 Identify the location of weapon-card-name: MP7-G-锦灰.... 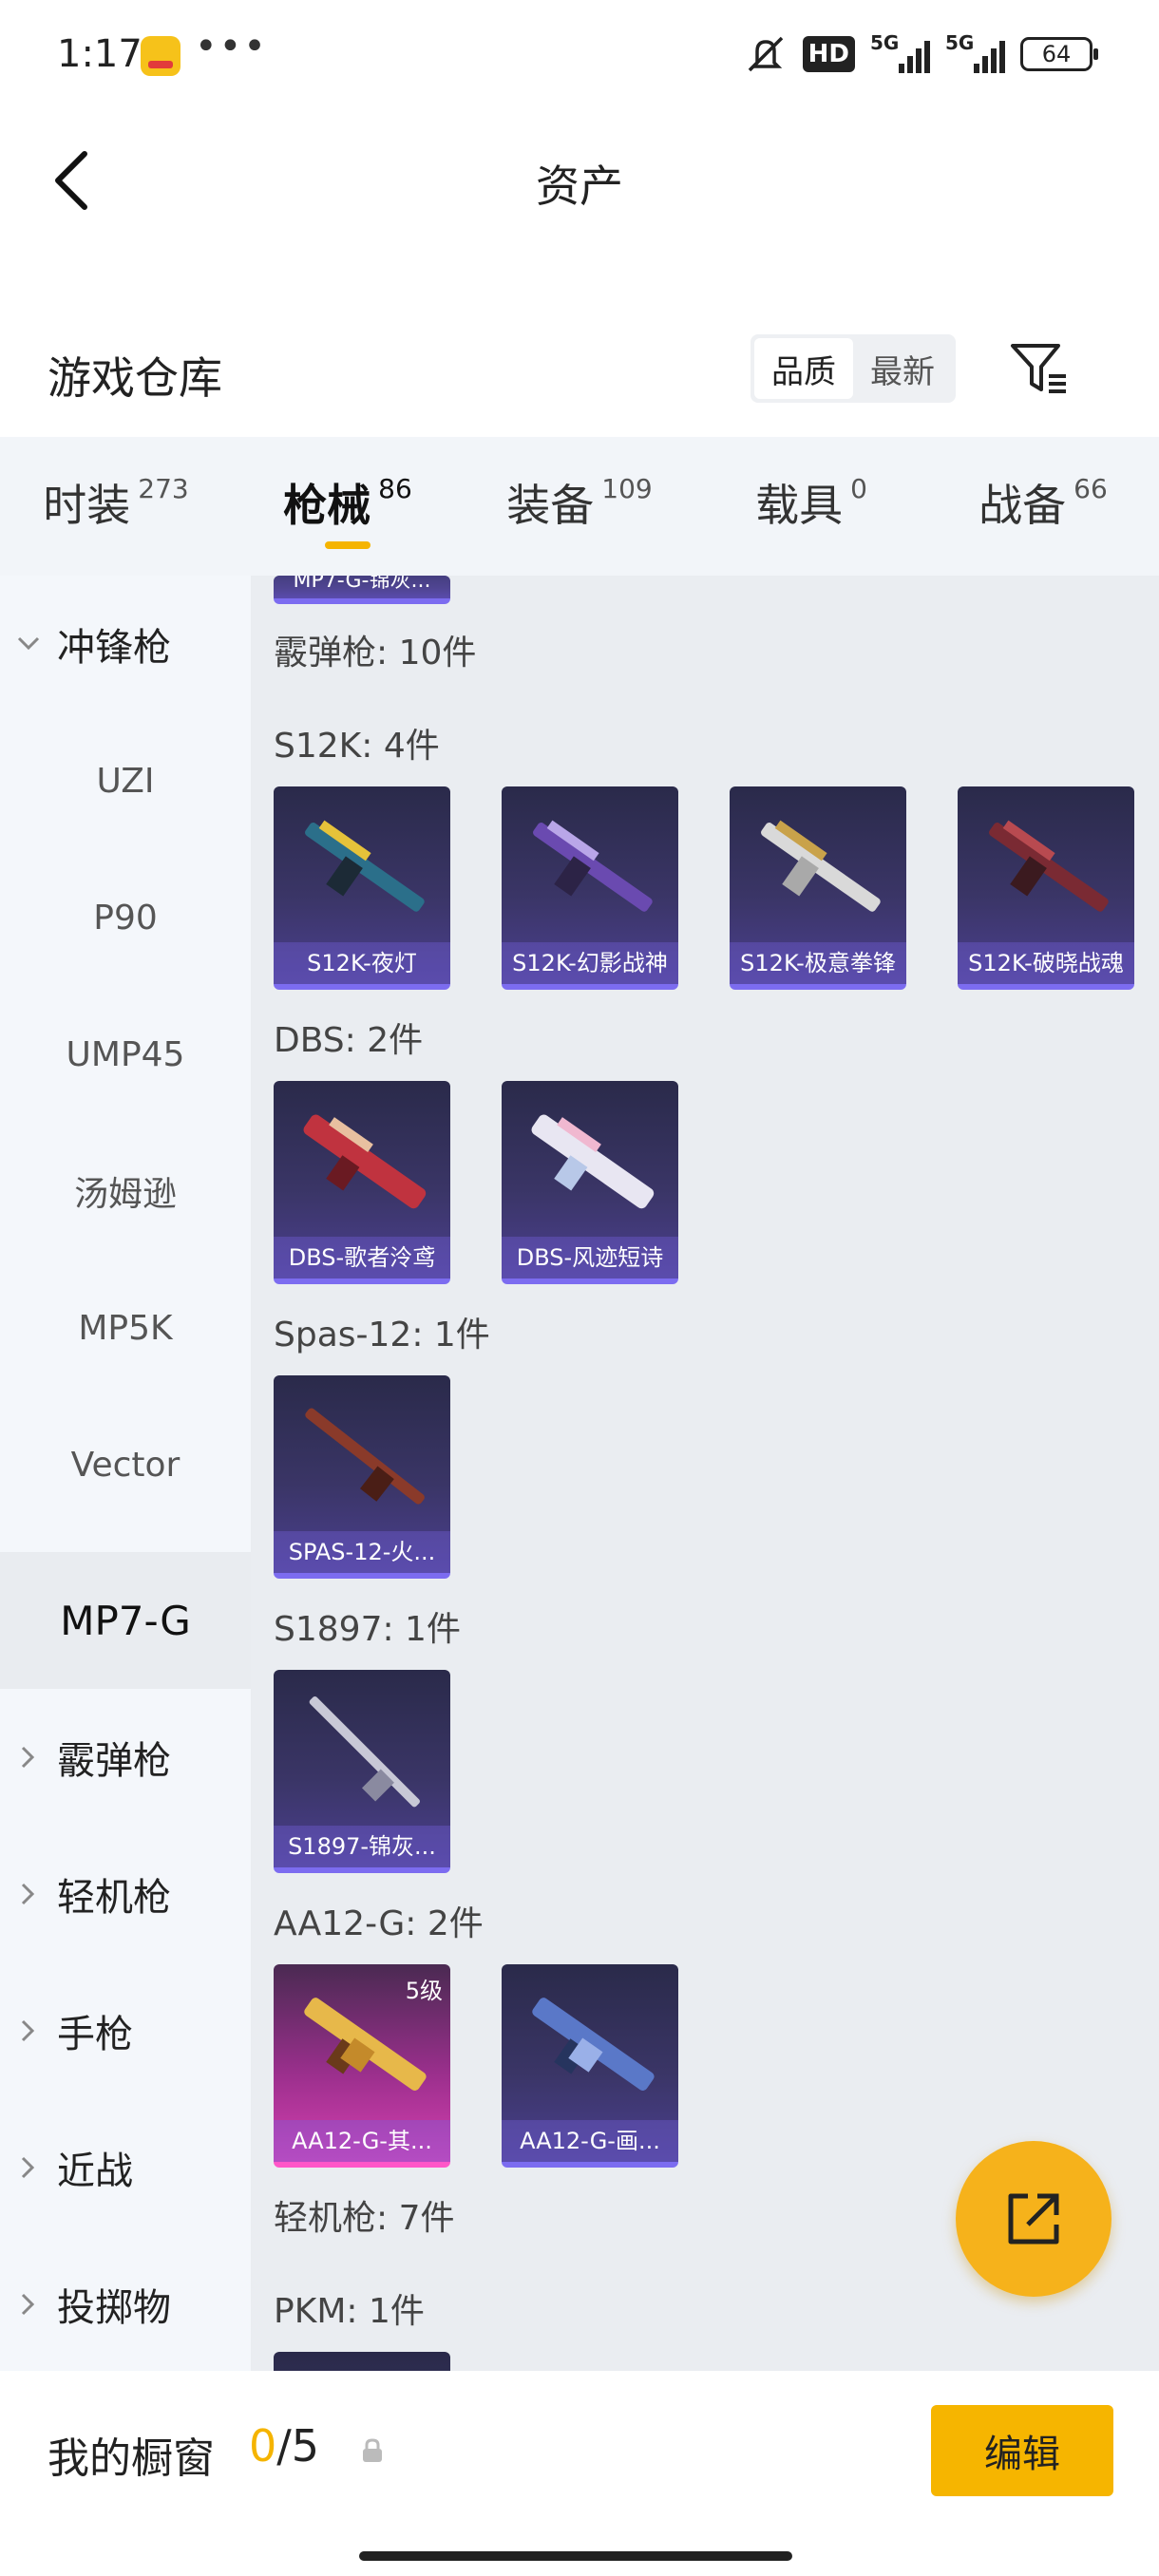
(362, 587).